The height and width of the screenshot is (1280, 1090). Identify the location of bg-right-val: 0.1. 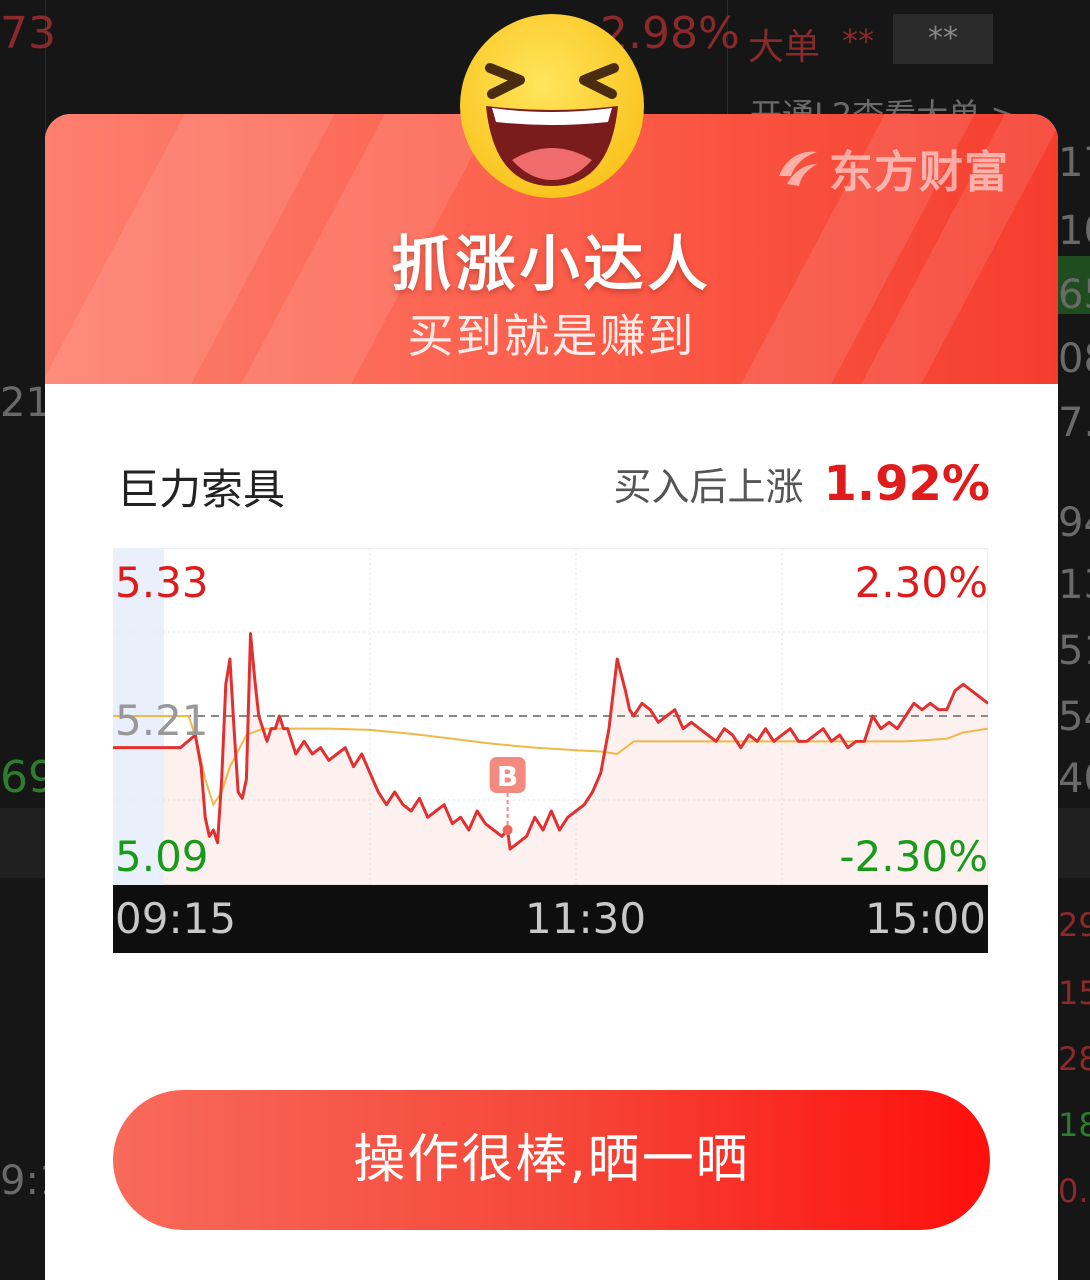
(1074, 1191).